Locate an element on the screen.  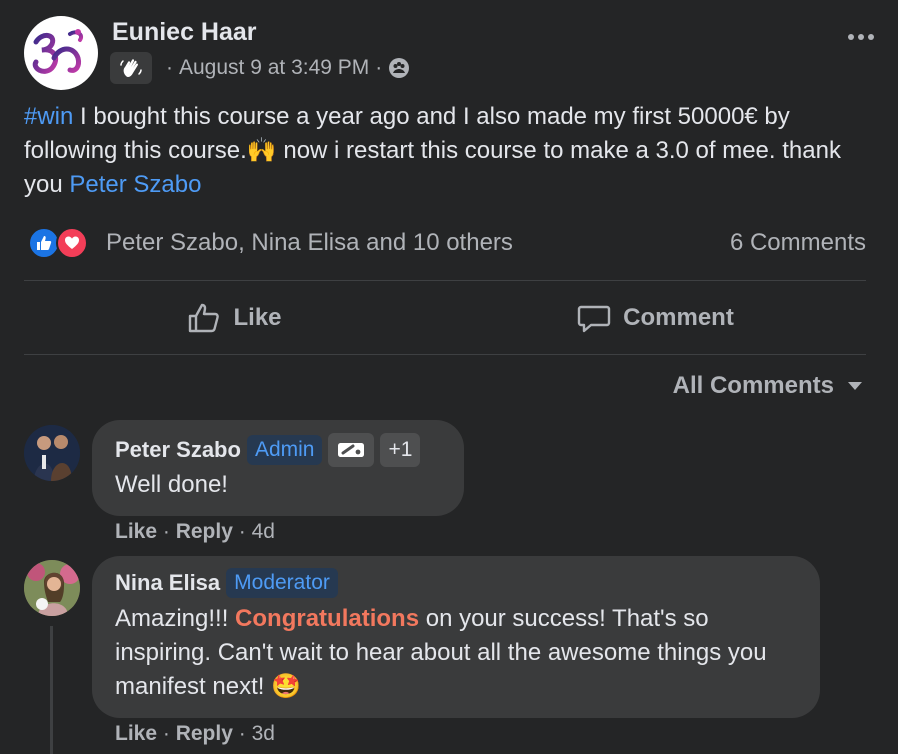
comment-icon is located at coordinates (594, 319).